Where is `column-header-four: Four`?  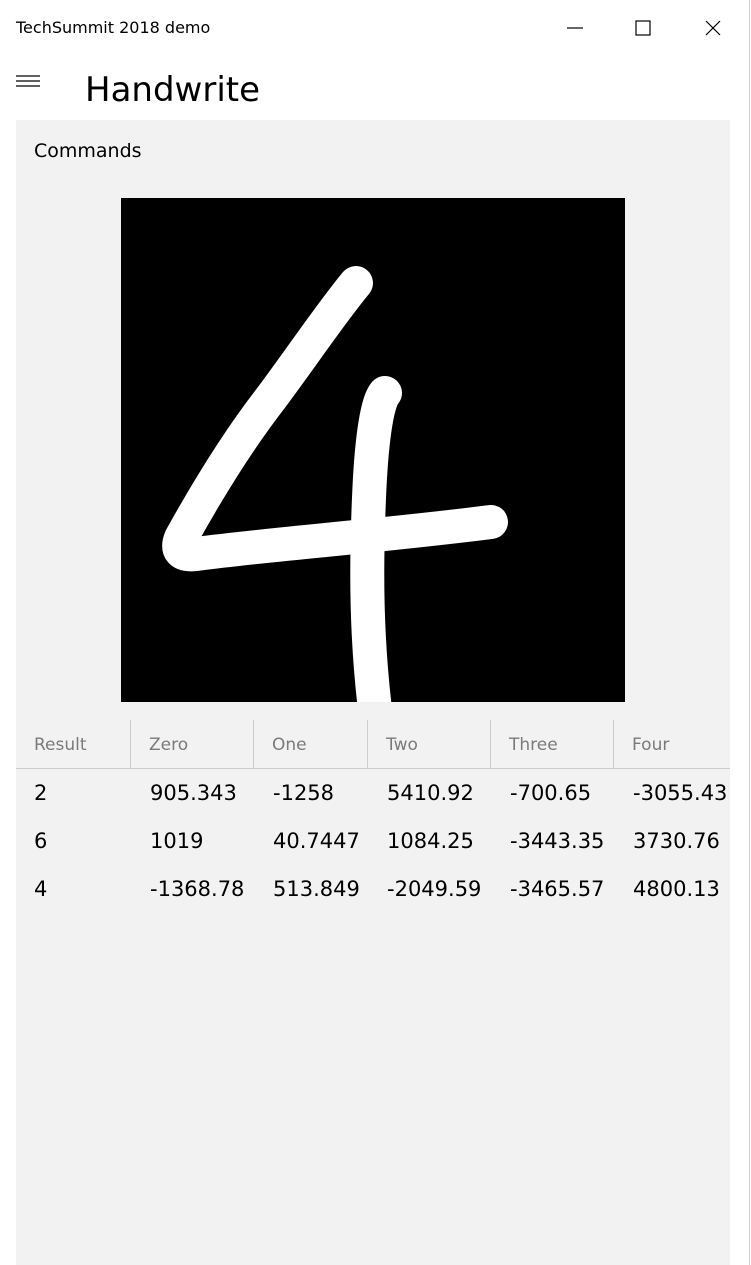
column-header-four: Four is located at coordinates (672, 744).